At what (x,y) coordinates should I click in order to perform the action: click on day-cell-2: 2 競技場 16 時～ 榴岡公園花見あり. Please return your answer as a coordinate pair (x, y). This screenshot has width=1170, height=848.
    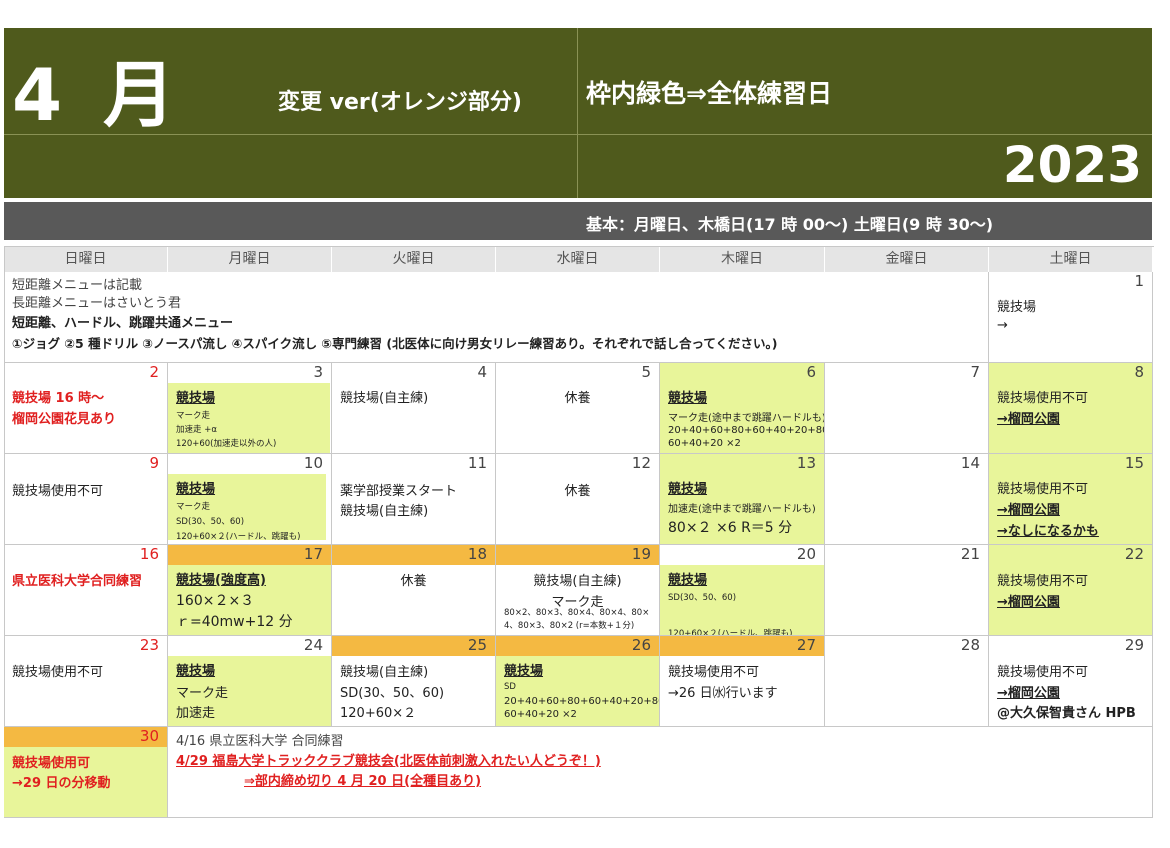
    Looking at the image, I should click on (86, 408).